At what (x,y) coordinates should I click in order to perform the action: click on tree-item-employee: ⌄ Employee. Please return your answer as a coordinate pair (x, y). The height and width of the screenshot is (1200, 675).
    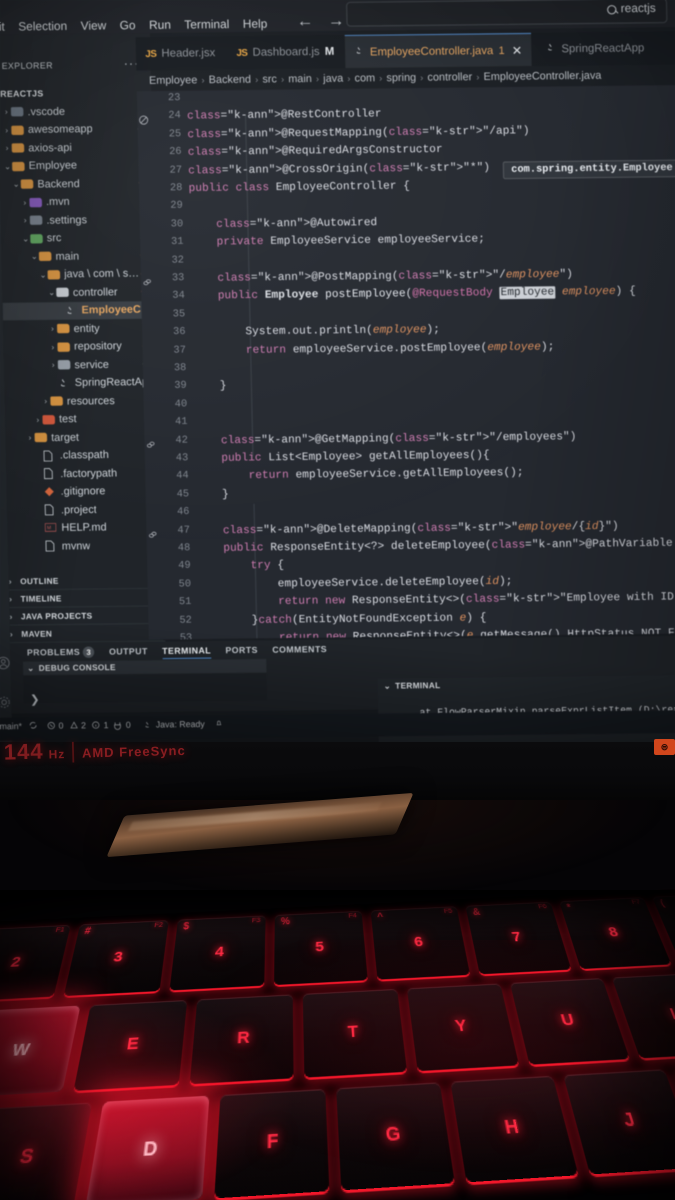
    Looking at the image, I should click on (76, 166).